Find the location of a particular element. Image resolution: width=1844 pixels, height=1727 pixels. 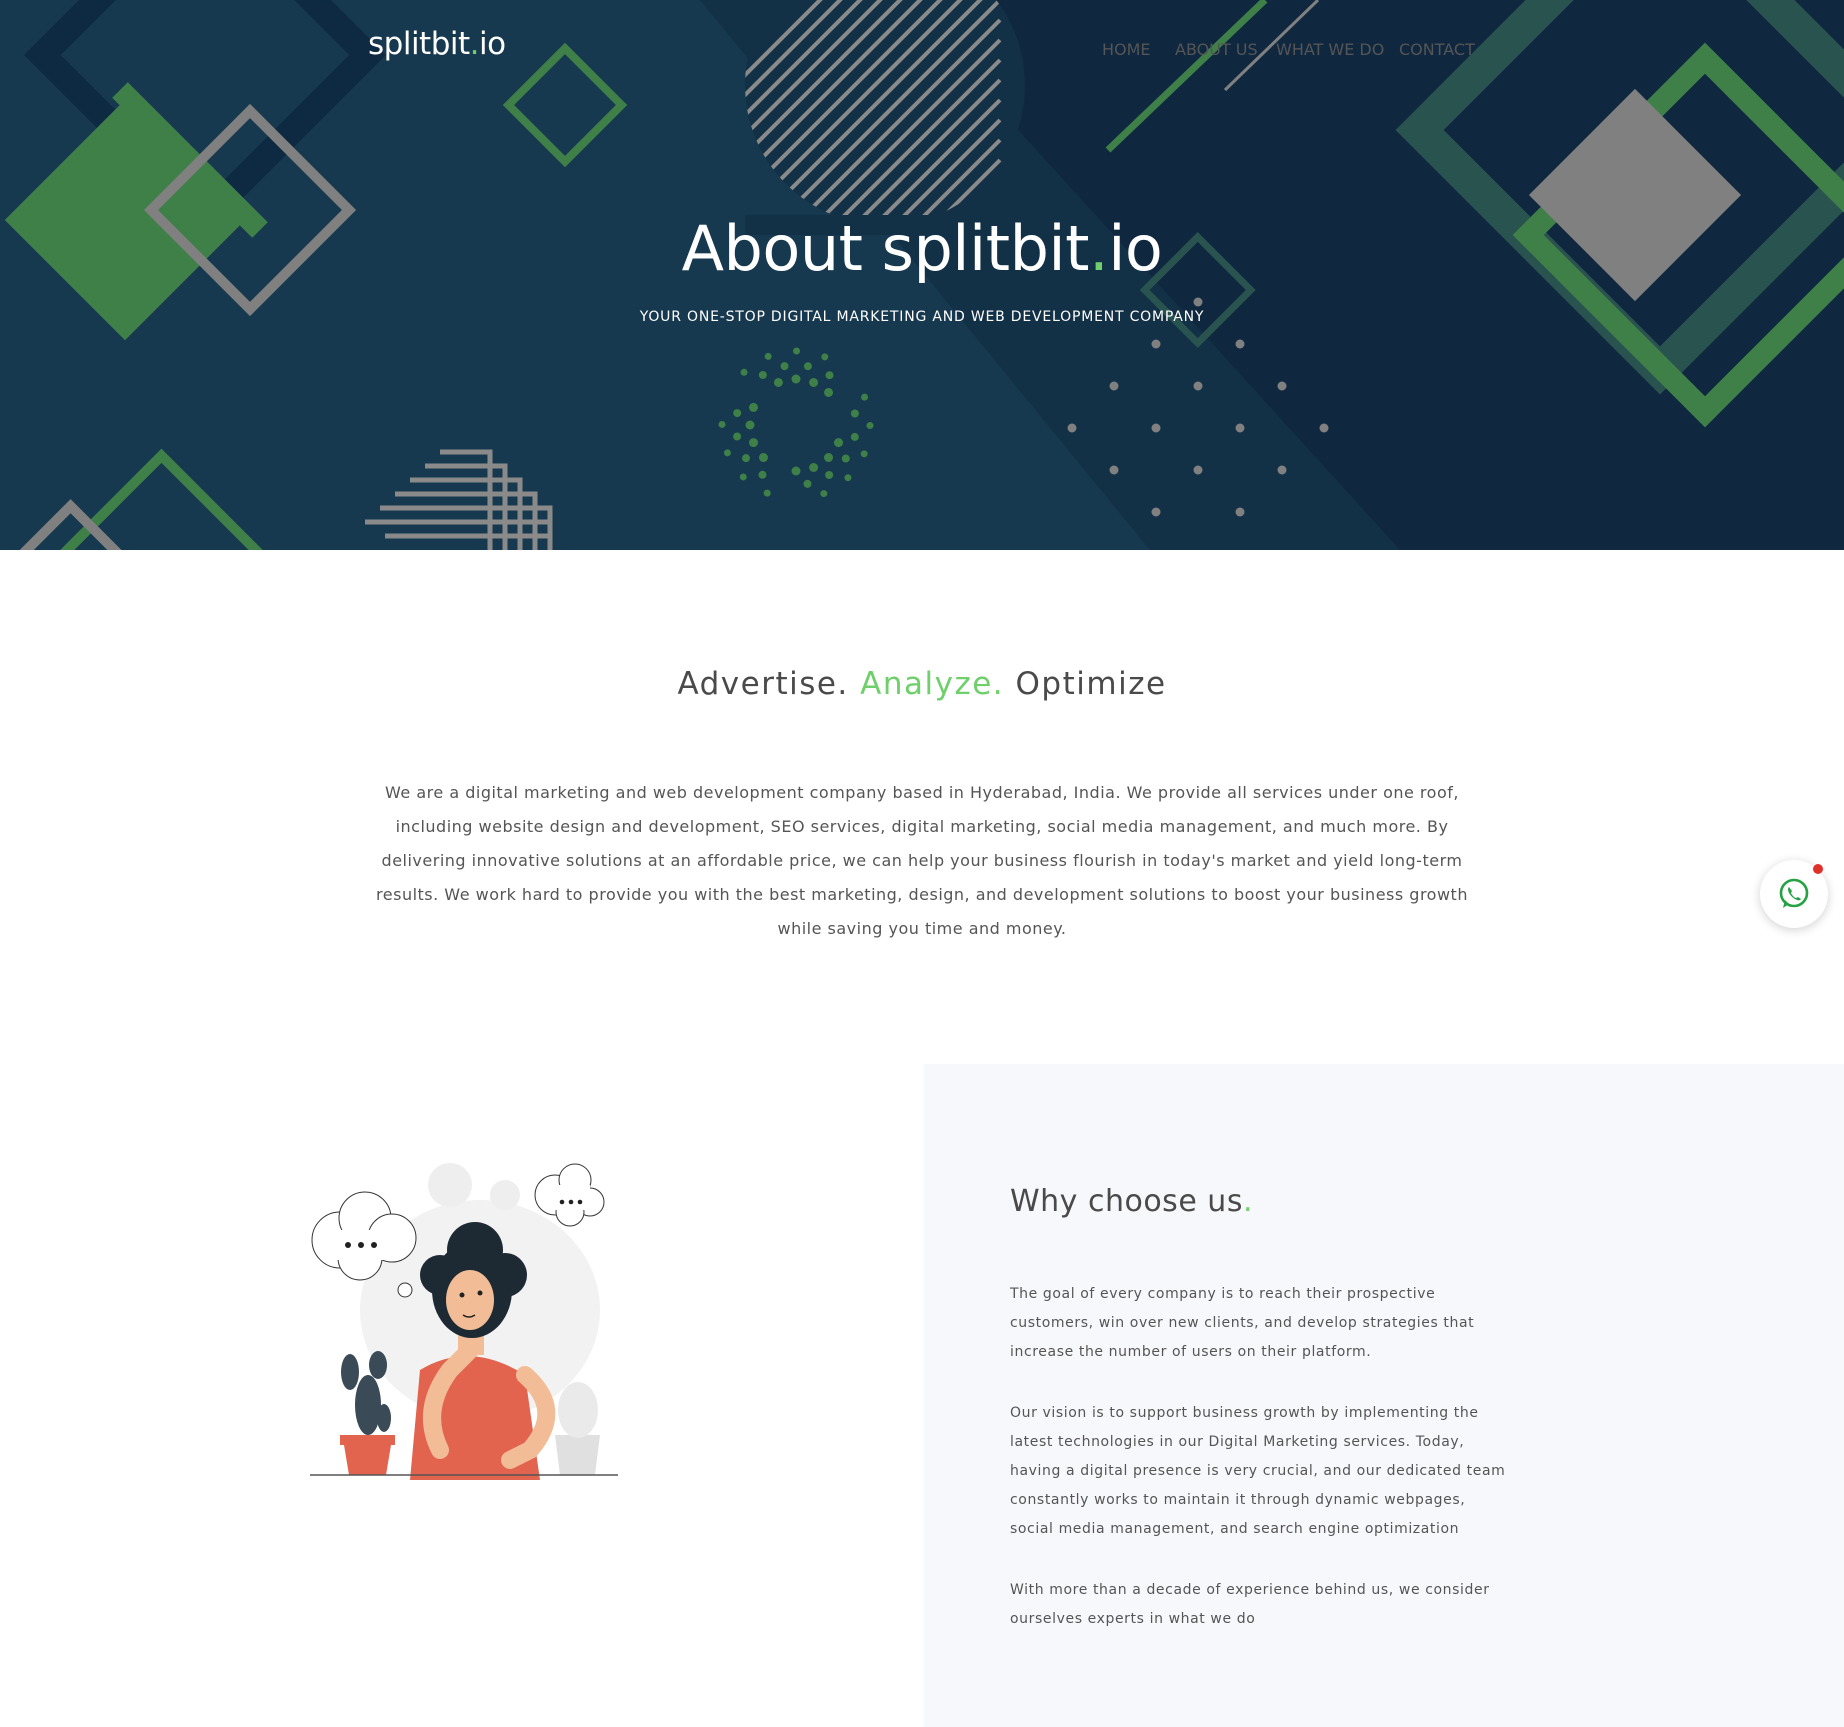

nav-item-contact: CONTACT is located at coordinates (1437, 49).